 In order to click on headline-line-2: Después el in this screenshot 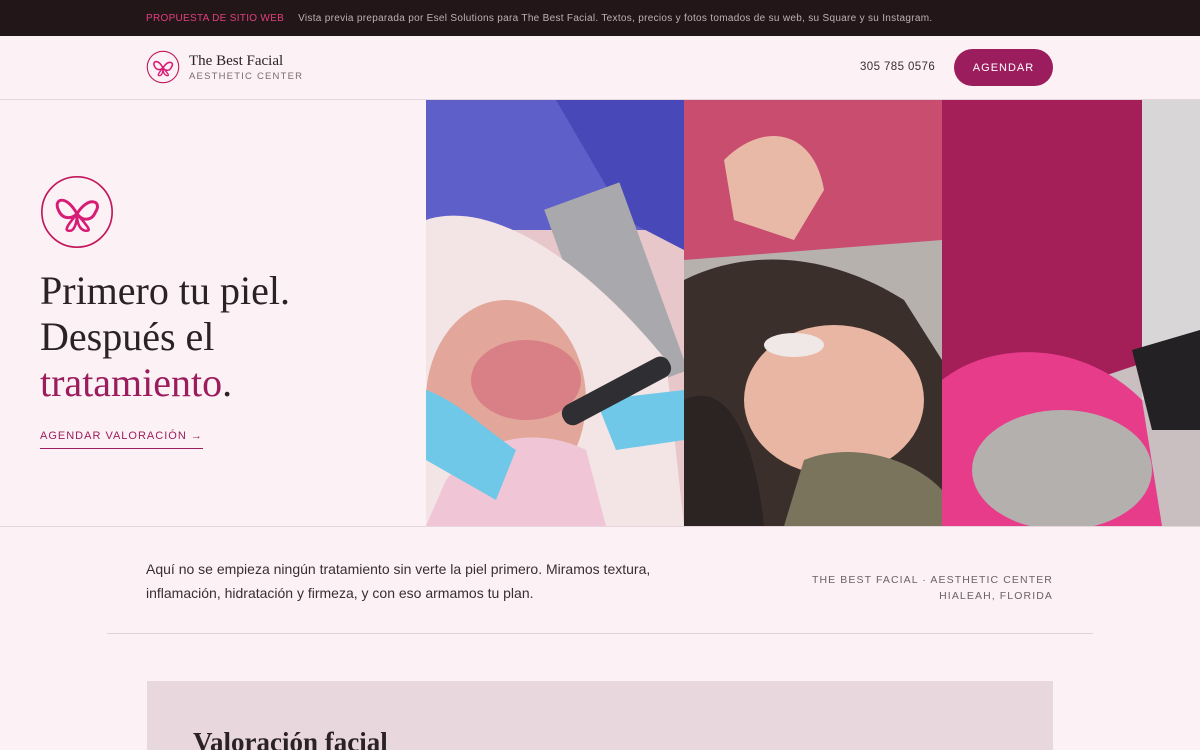, I will do `click(127, 336)`.